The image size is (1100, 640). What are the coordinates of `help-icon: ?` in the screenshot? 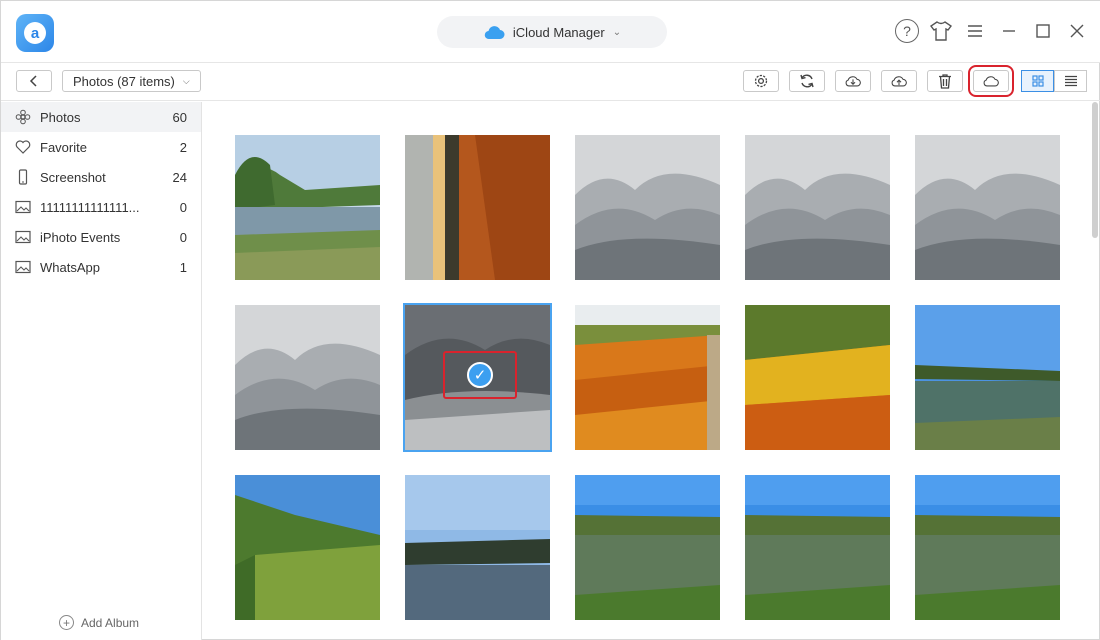 It's located at (907, 31).